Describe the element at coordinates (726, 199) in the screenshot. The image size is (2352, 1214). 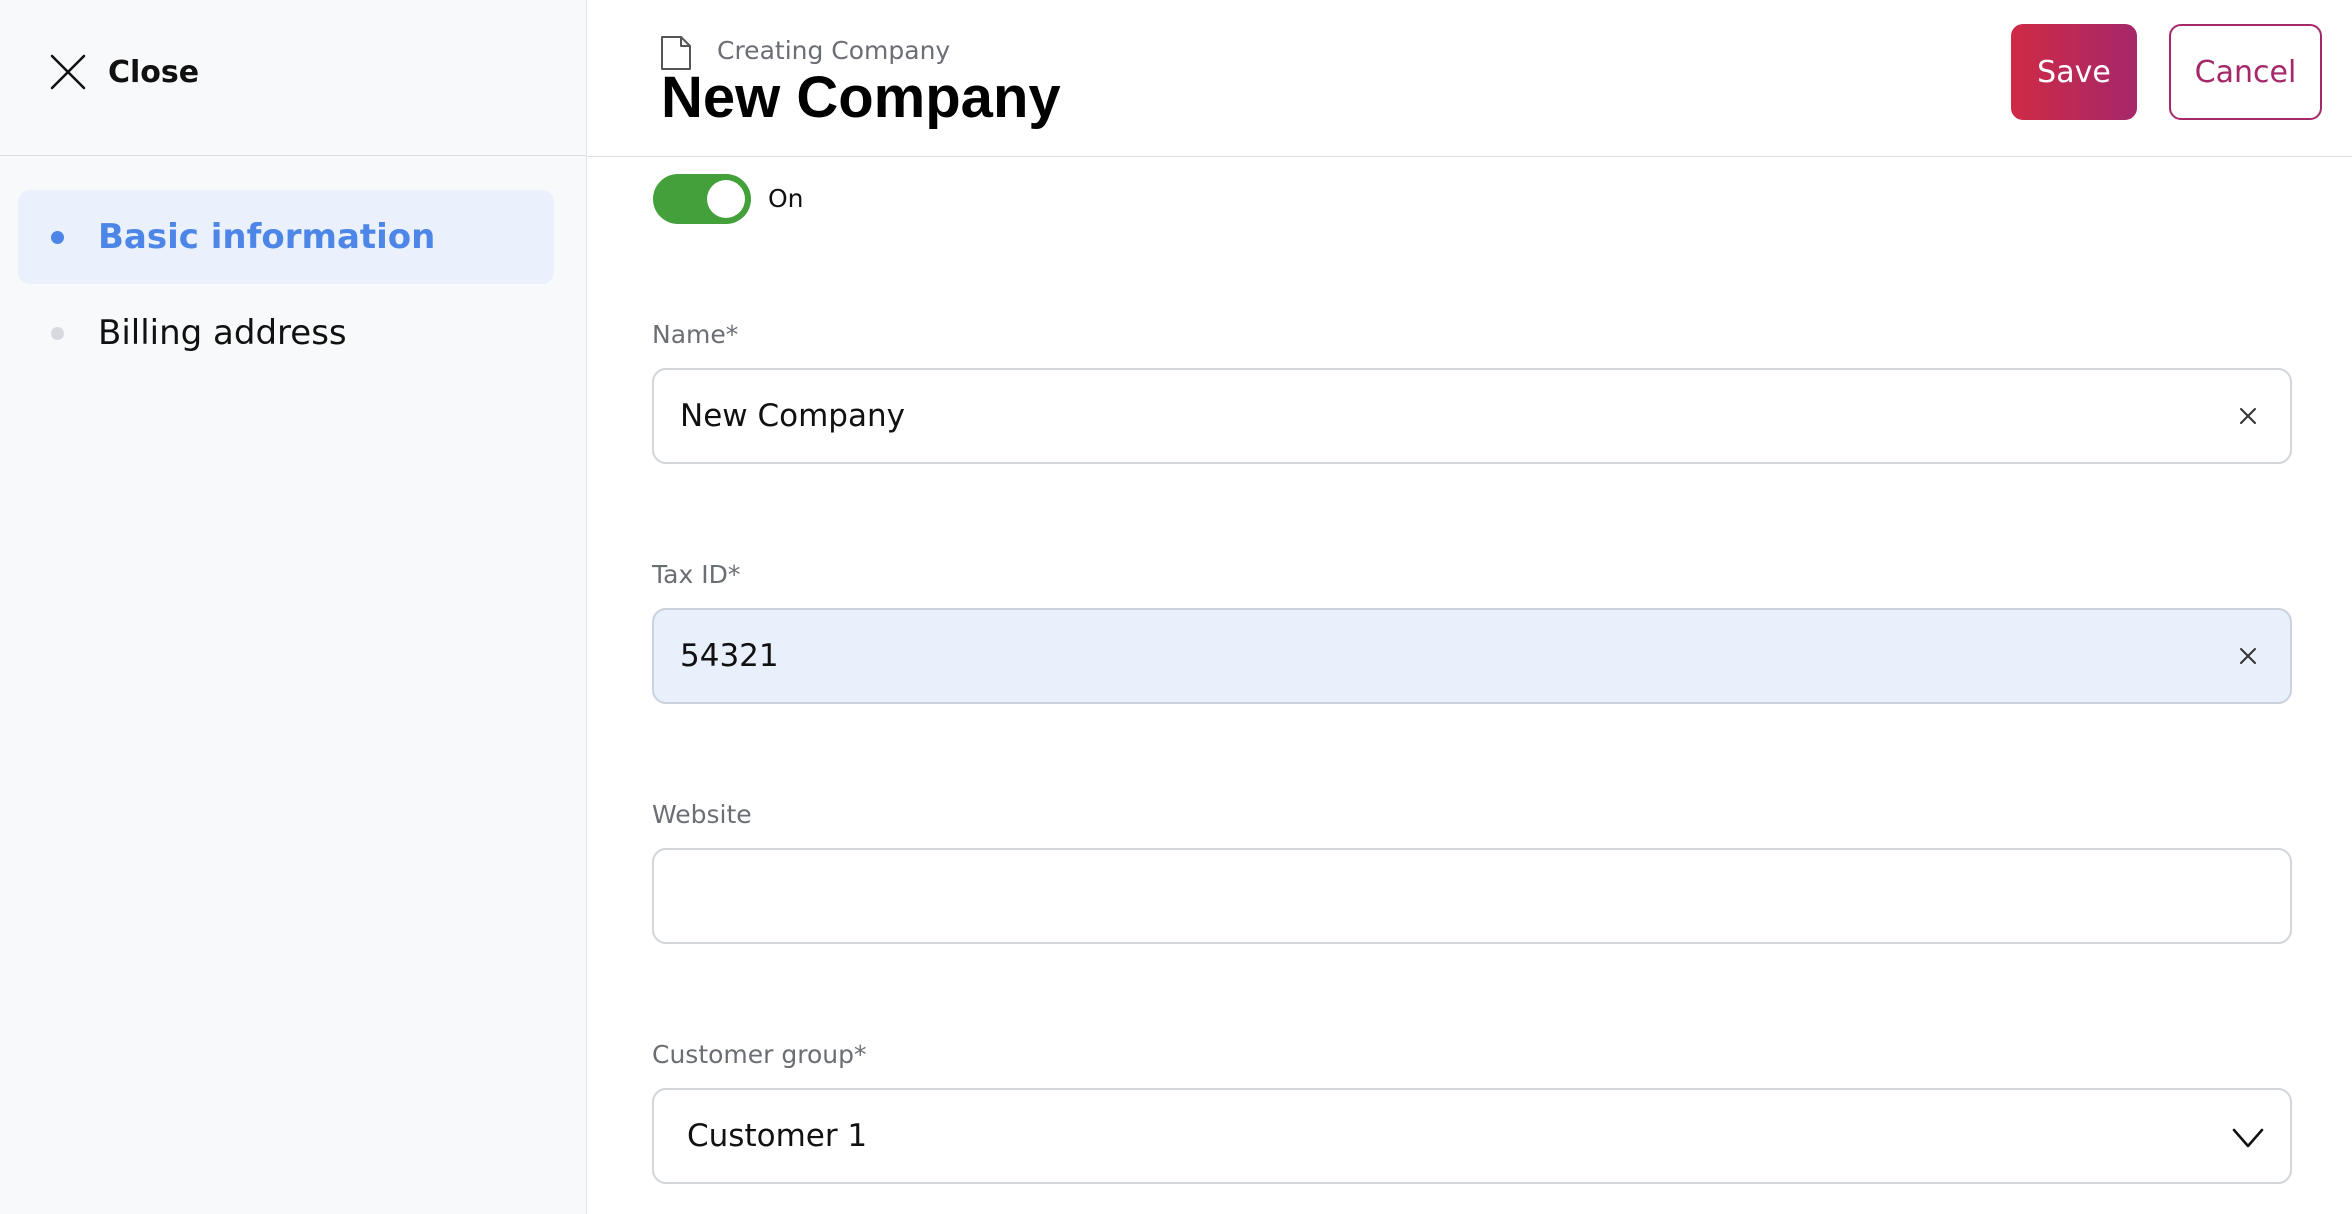
I see `toggle-knob` at that location.